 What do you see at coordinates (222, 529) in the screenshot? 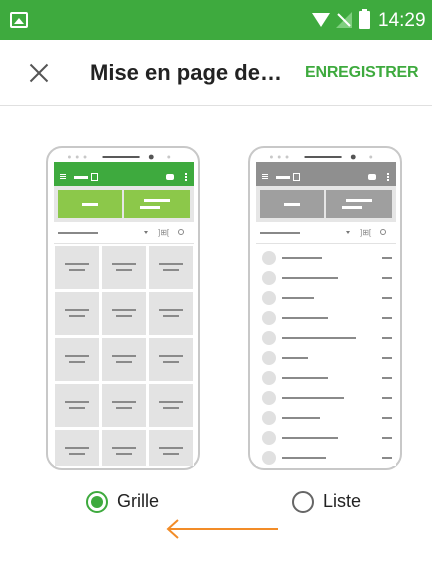
I see `arrow-left-icon` at bounding box center [222, 529].